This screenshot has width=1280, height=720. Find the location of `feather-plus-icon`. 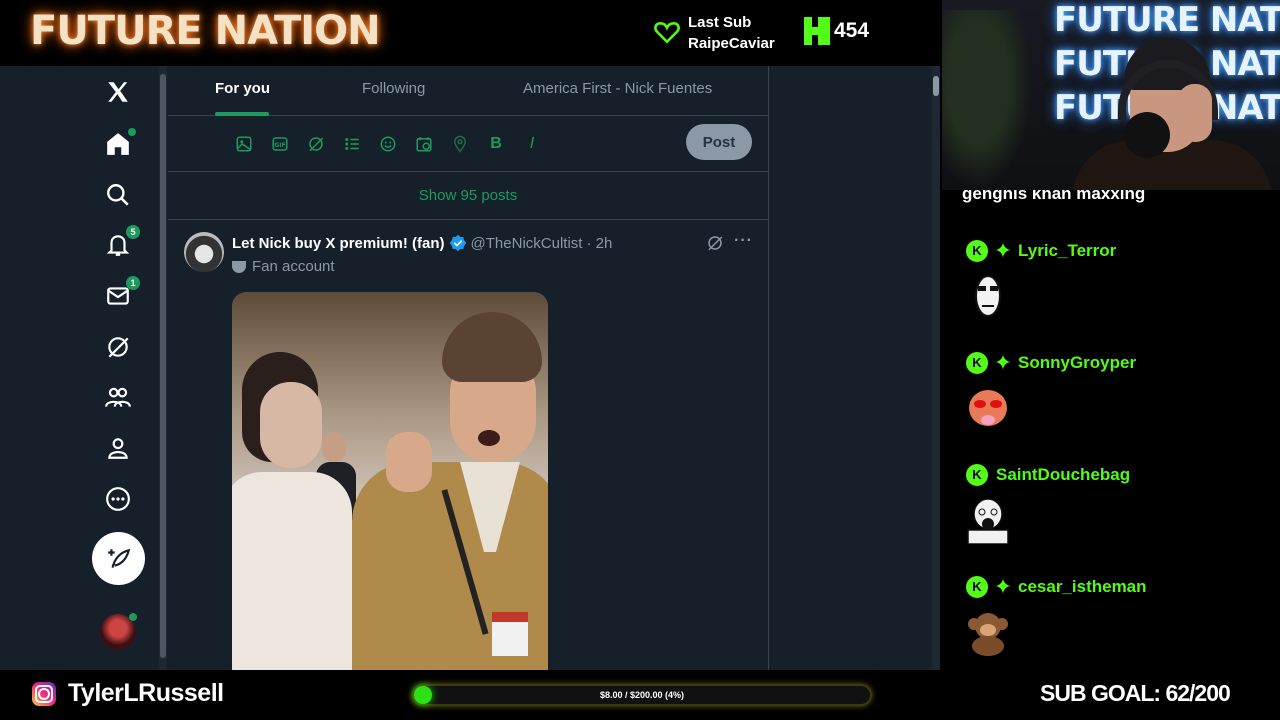

feather-plus-icon is located at coordinates (118, 558).